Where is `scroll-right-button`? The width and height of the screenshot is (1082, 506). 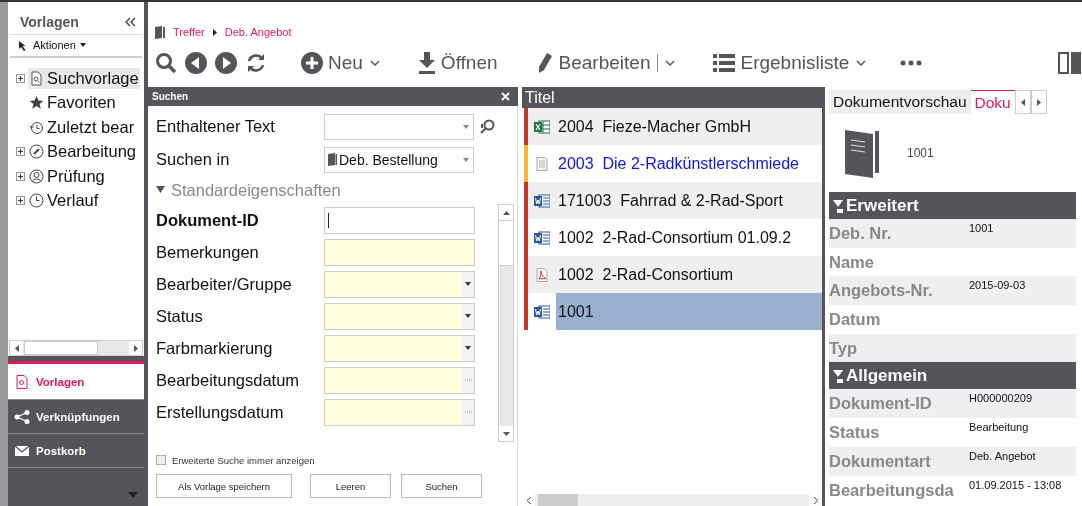
scroll-right-button is located at coordinates (1038, 102).